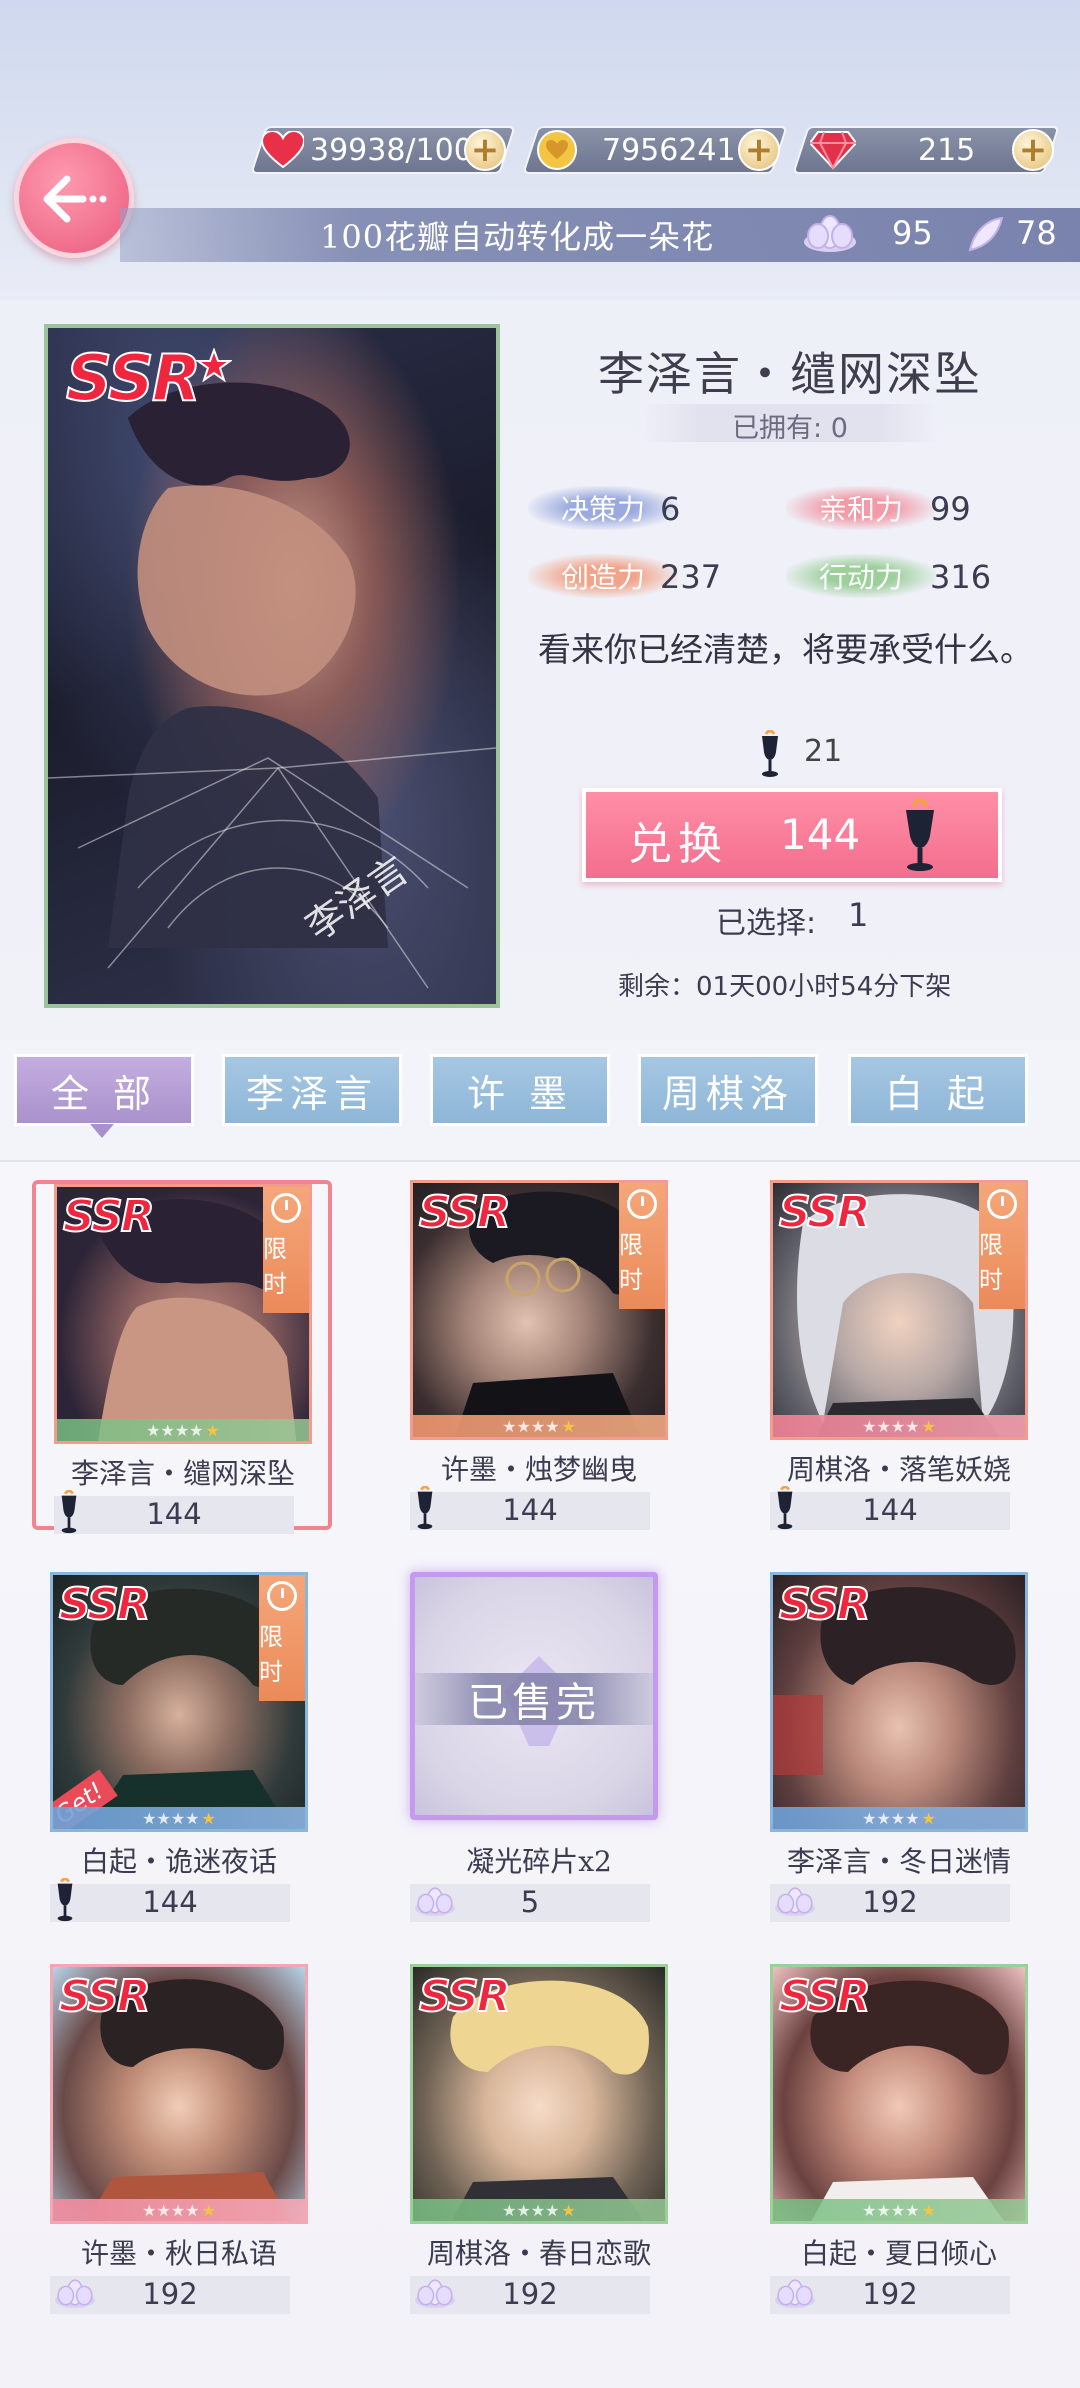  Describe the element at coordinates (669, 150) in the screenshot. I see `gold-value: 7956241` at that location.